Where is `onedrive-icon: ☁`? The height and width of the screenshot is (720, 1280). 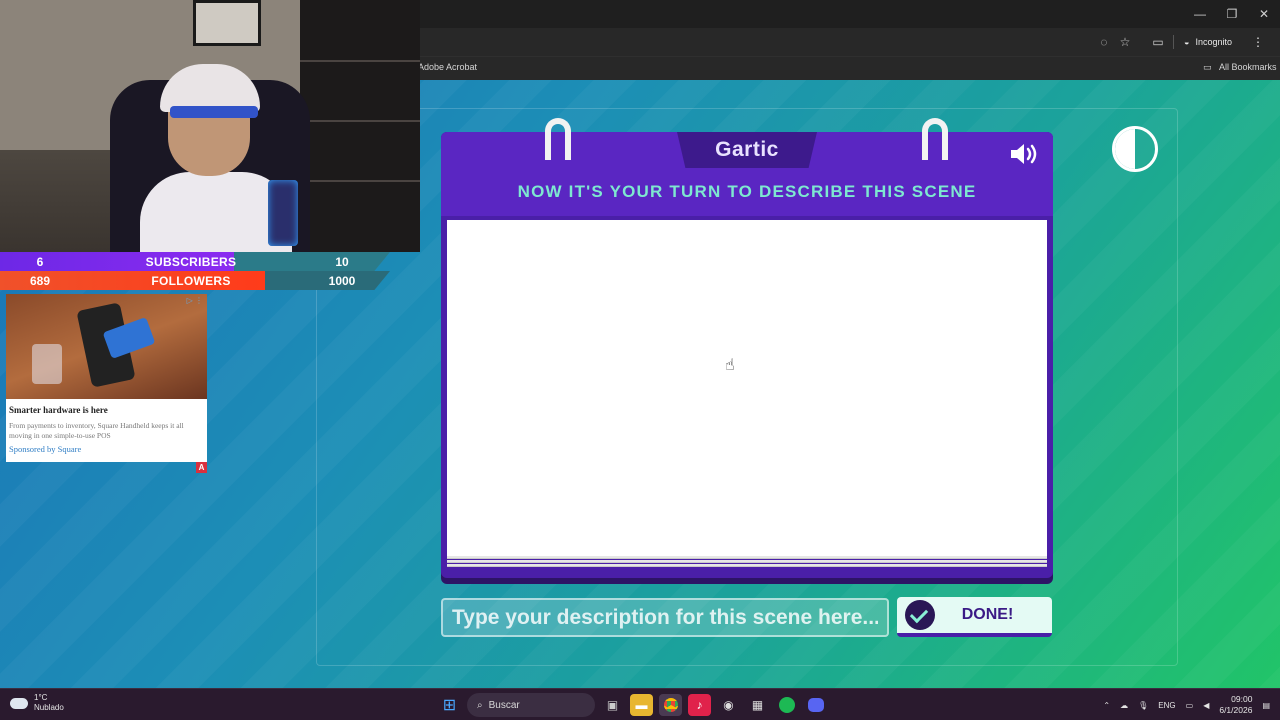
onedrive-icon: ☁ is located at coordinates (1124, 705).